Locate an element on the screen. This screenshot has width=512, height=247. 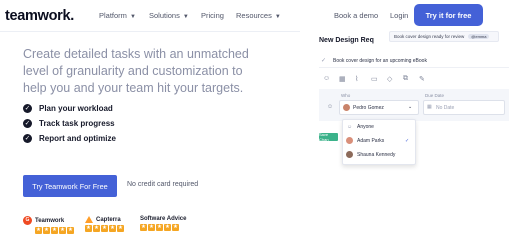
book-demo-link: Book a demo is located at coordinates (356, 15).